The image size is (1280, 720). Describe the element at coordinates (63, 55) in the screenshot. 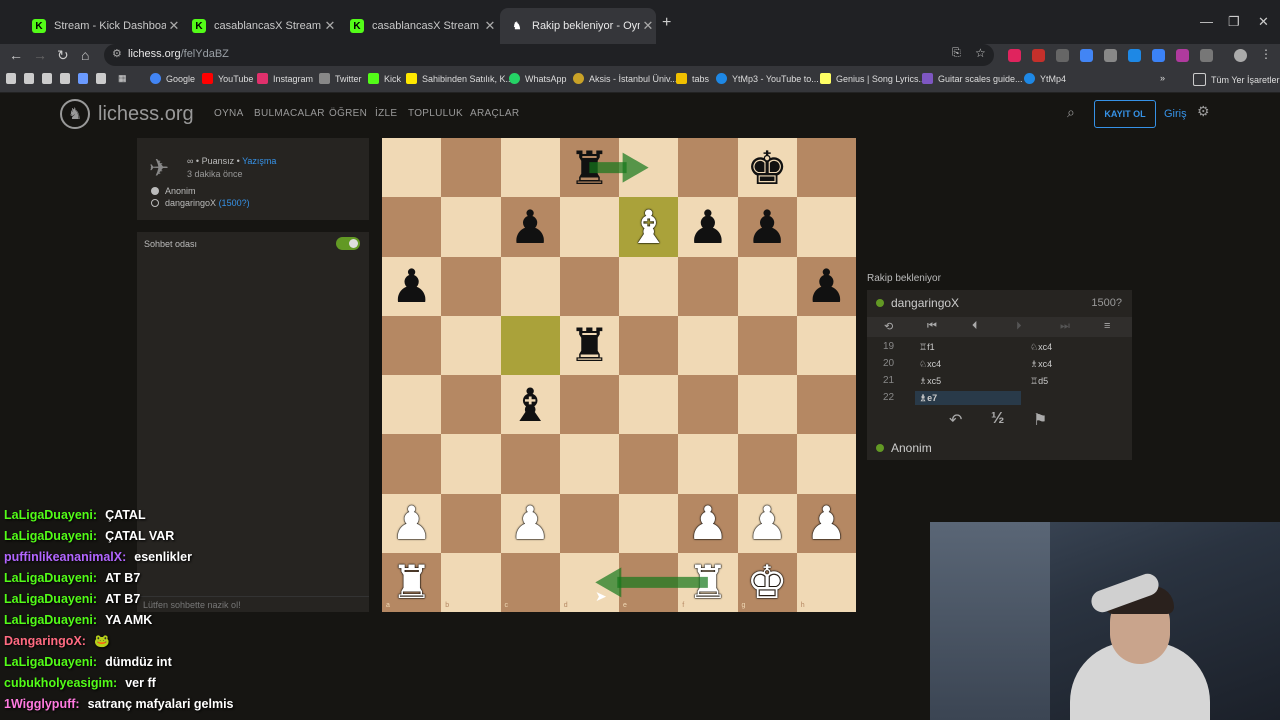

I see `reload-icon: ↻` at that location.